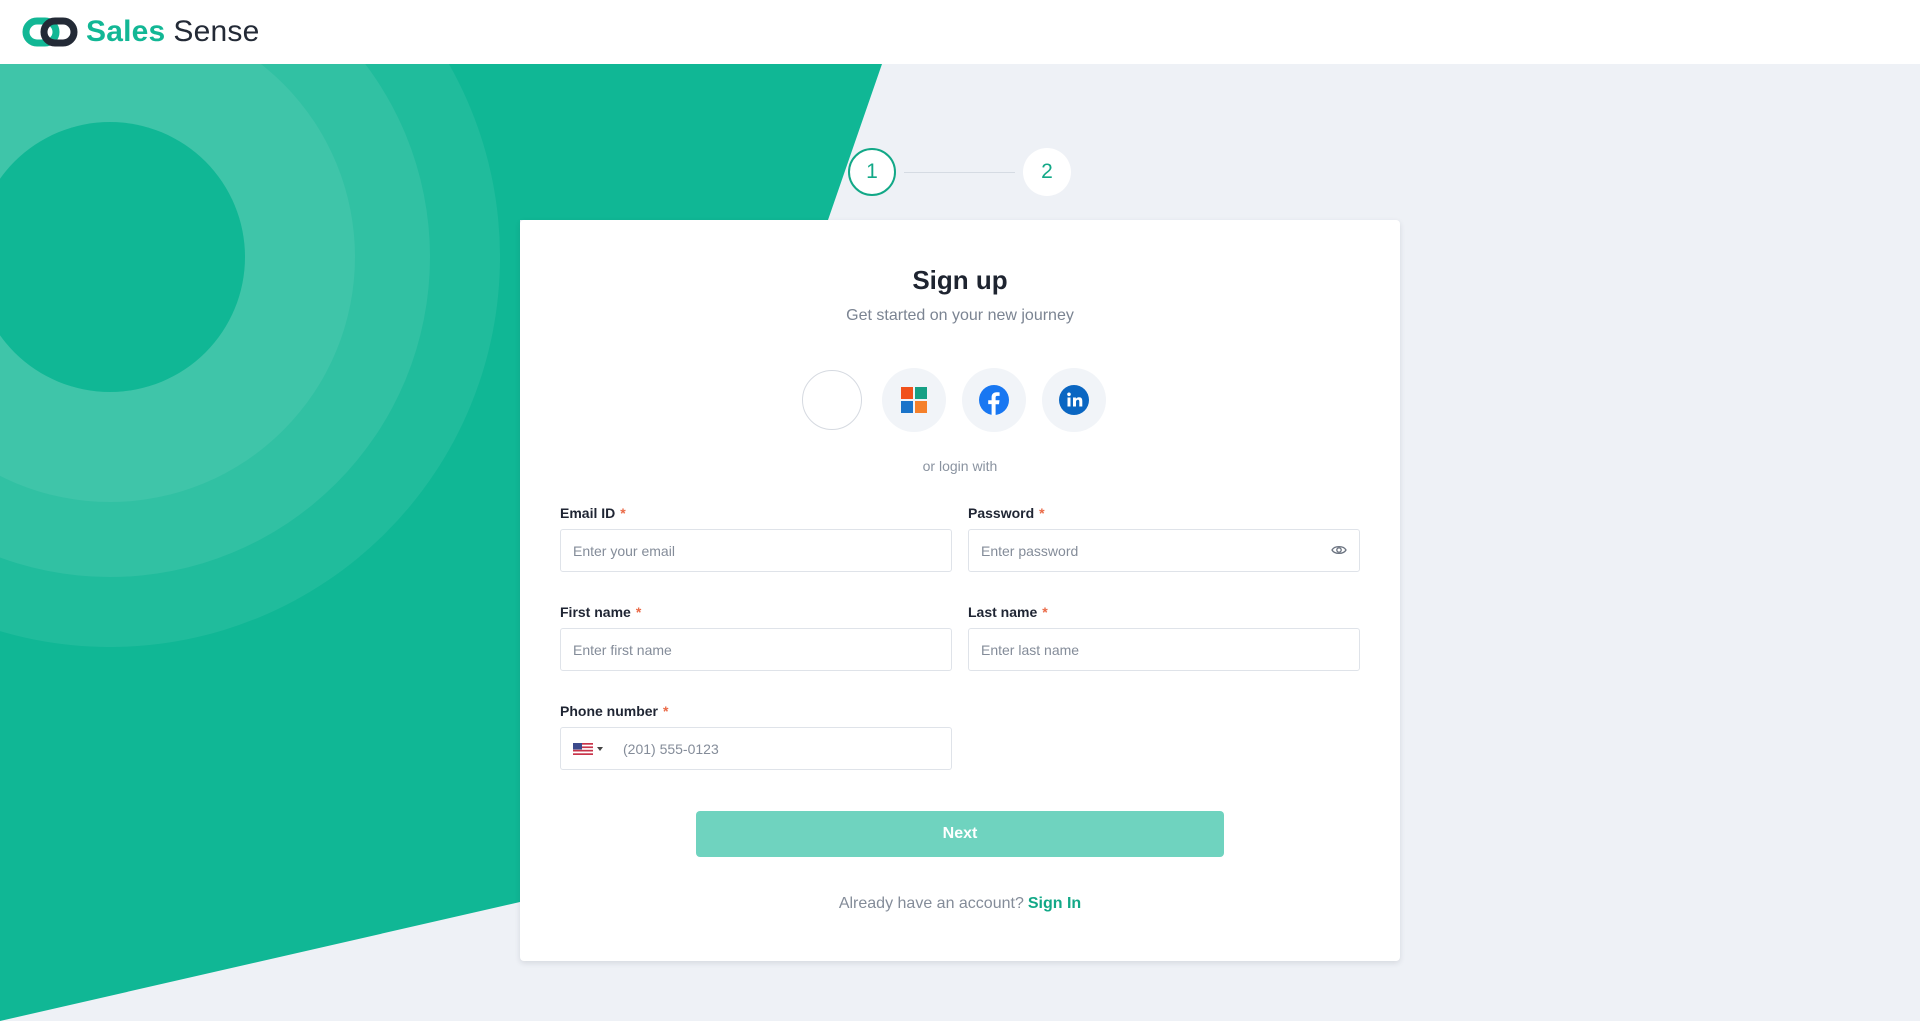  Describe the element at coordinates (960, 315) in the screenshot. I see `page-subtitle: Get started on your new journey` at that location.